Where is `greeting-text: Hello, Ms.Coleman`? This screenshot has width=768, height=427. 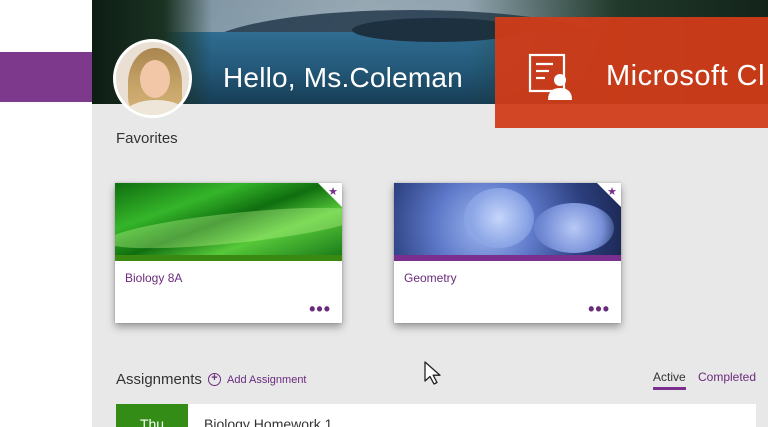
greeting-text: Hello, Ms.Coleman is located at coordinates (343, 77).